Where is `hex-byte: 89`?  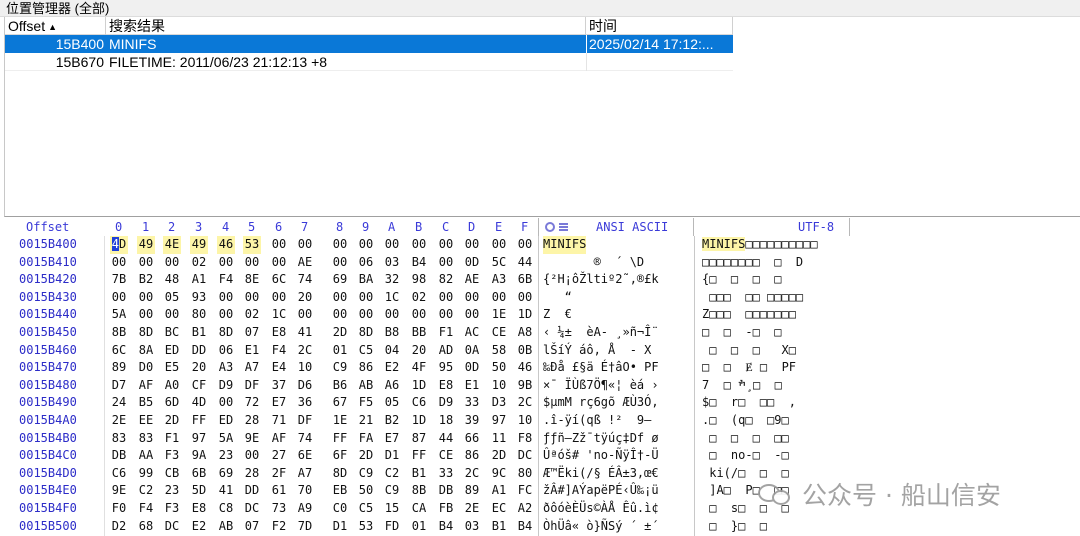 hex-byte: 89 is located at coordinates (119, 368).